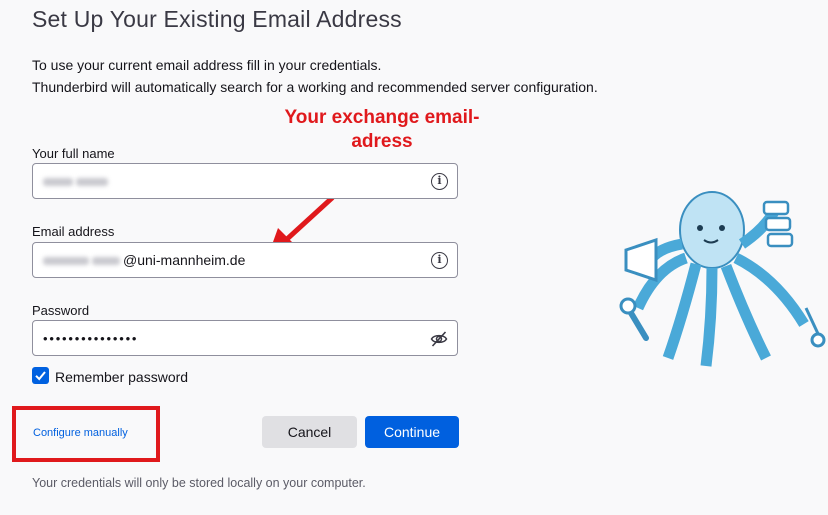 This screenshot has width=828, height=515. Describe the element at coordinates (245, 338) in the screenshot. I see `password-input: •••••••••••••••` at that location.